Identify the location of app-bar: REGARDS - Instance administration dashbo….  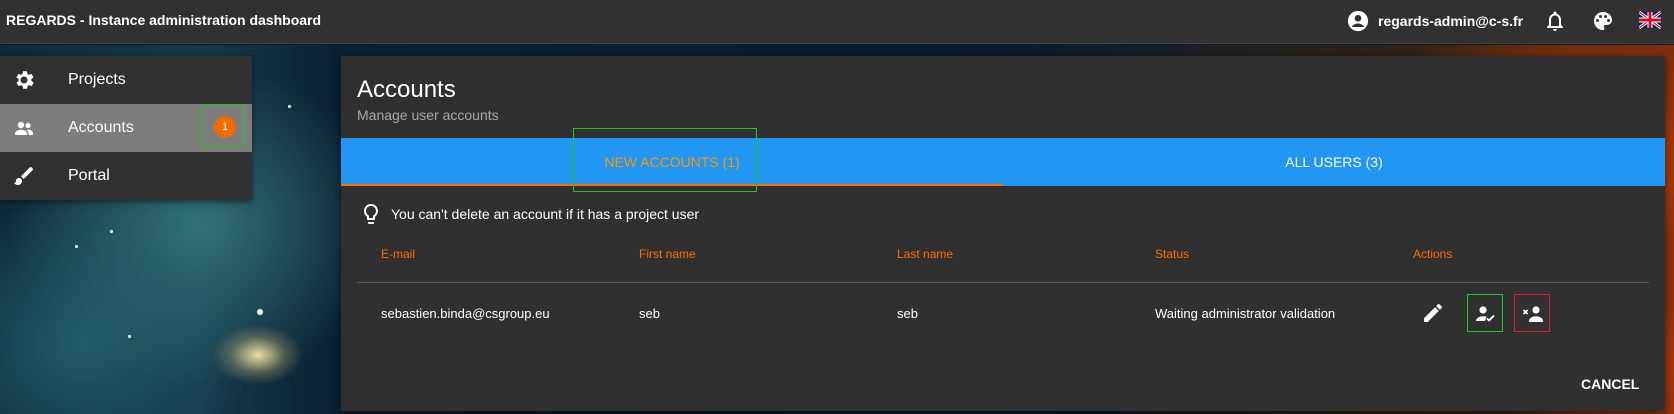
(837, 22).